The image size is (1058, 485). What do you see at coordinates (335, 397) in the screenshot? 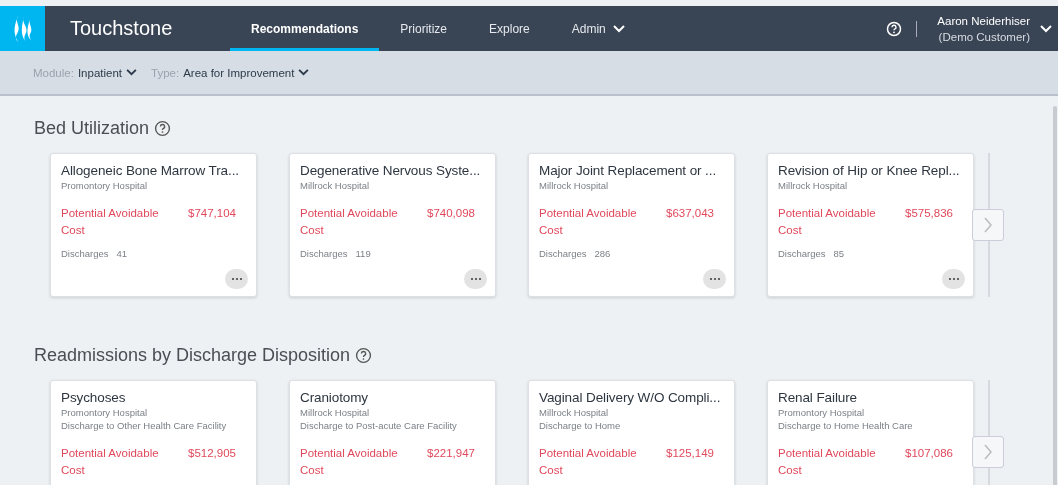
I see `card-title: Craniotomy` at bounding box center [335, 397].